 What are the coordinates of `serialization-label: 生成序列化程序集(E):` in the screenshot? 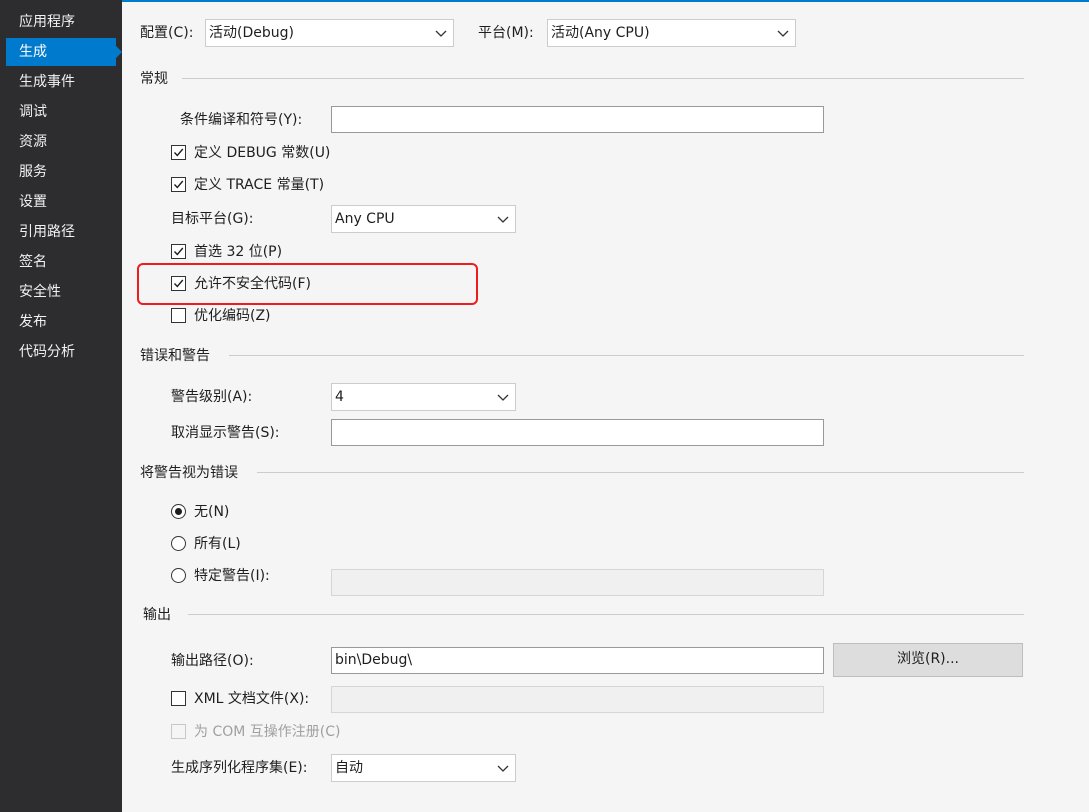 It's located at (239, 768).